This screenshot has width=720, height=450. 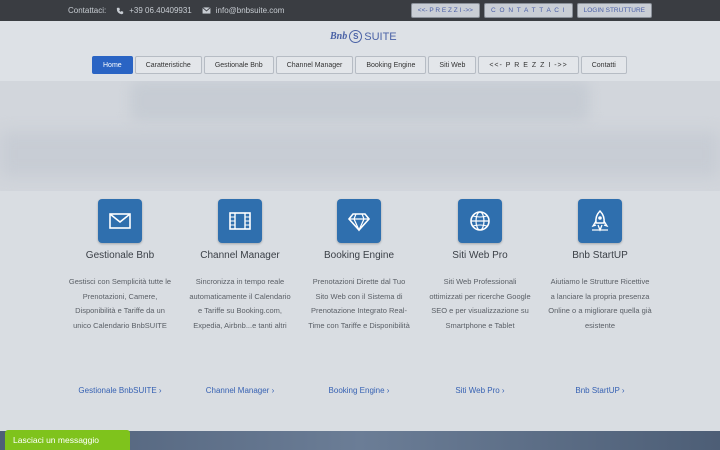 What do you see at coordinates (238, 65) in the screenshot?
I see `nav-tab-gestionale-bnb: Gestionale Bnb` at bounding box center [238, 65].